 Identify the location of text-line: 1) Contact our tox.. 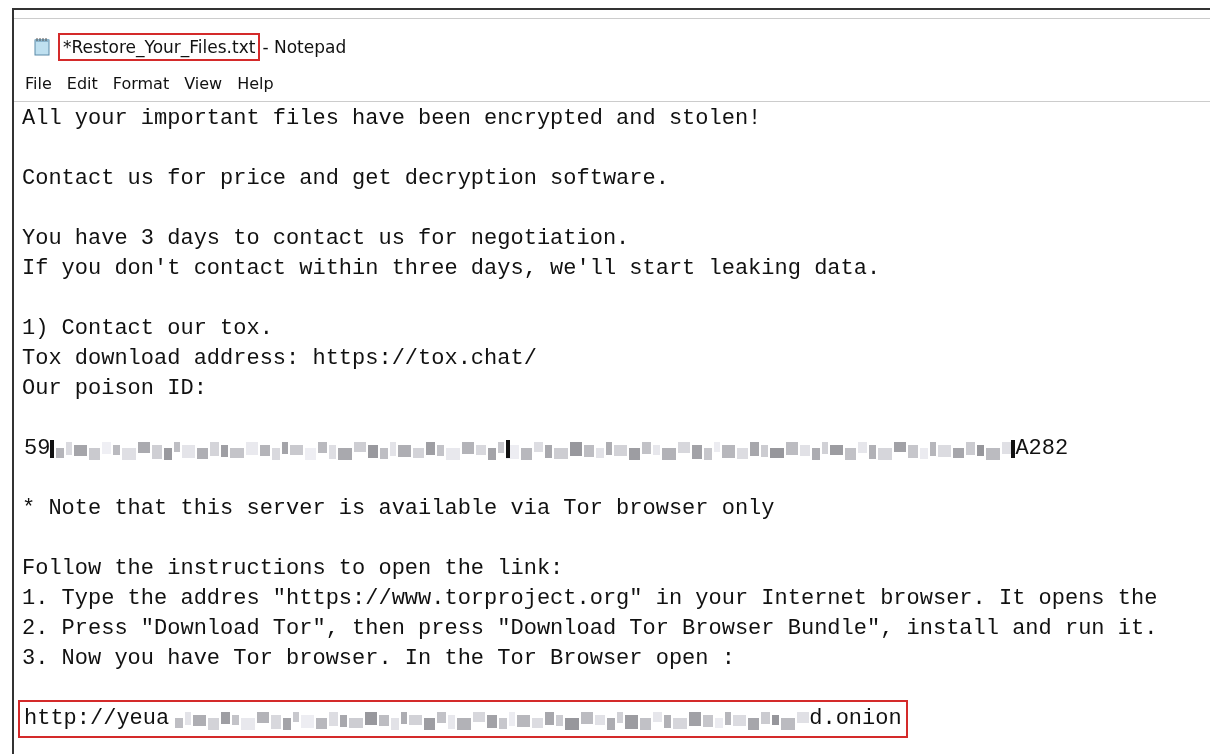
(148, 329).